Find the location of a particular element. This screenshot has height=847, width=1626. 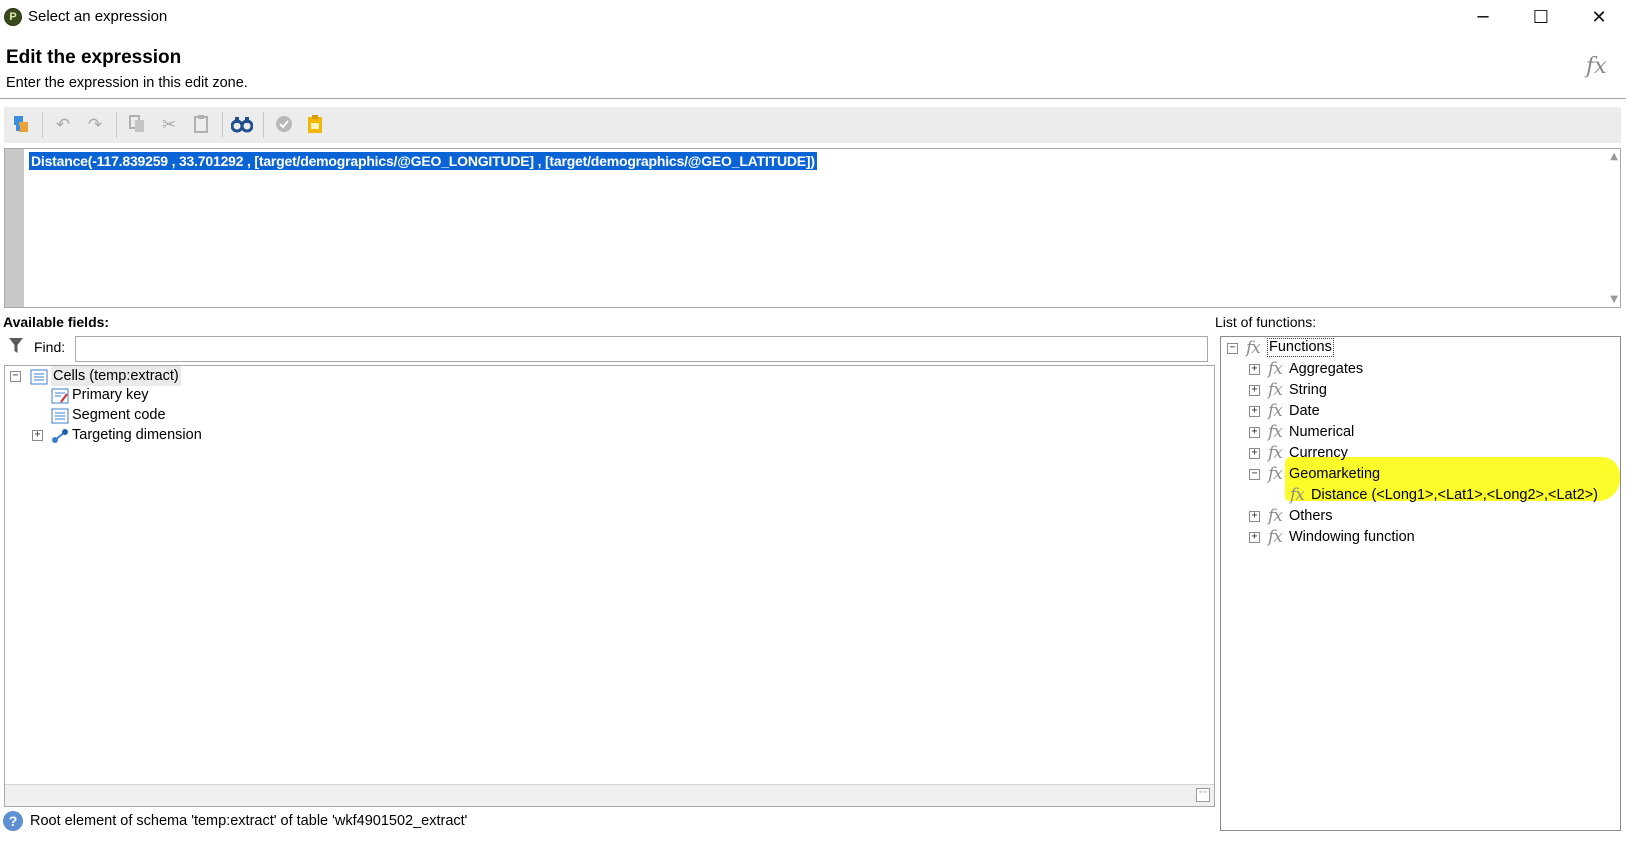

field-list-icon is located at coordinates (60, 416).